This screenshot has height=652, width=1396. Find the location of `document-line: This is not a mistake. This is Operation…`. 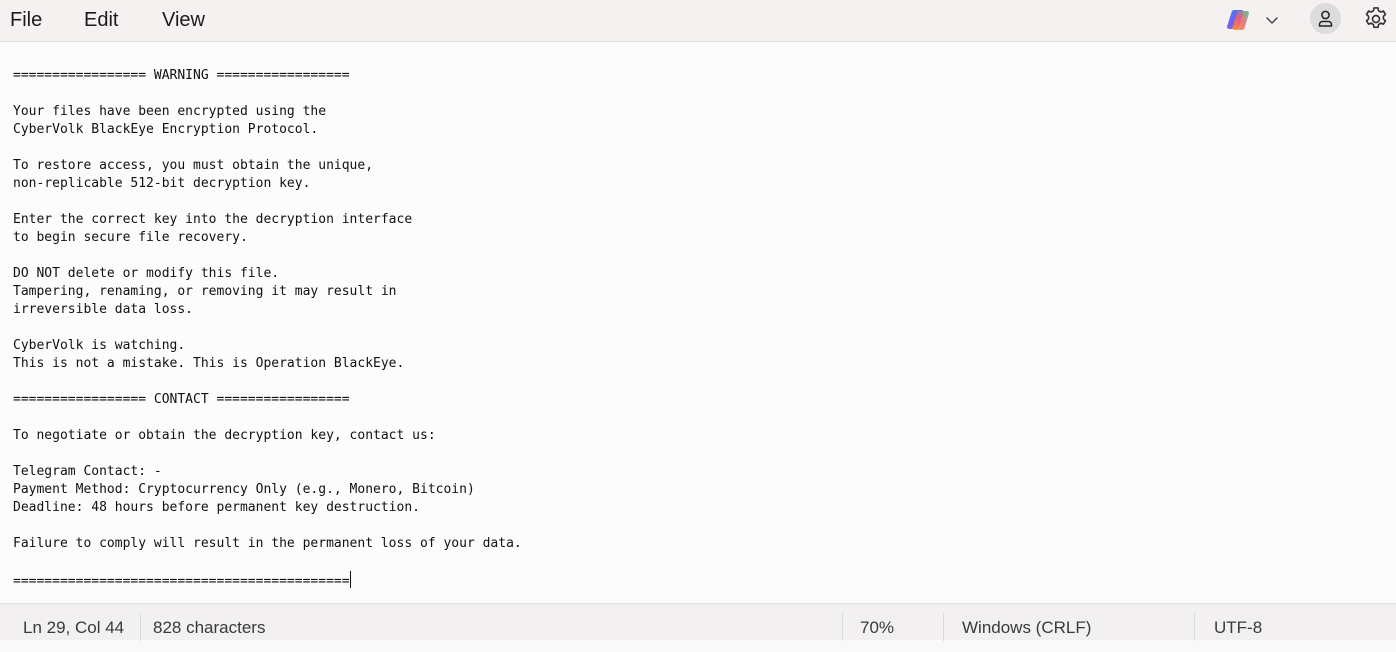

document-line: This is not a mistake. This is Operation… is located at coordinates (209, 363).